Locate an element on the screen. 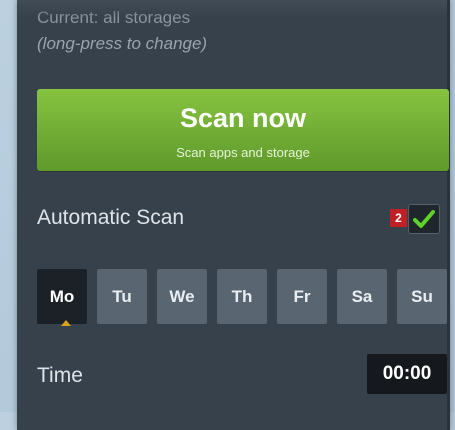 The height and width of the screenshot is (430, 455). automatic-scan-label: Automatic Scan is located at coordinates (111, 217).